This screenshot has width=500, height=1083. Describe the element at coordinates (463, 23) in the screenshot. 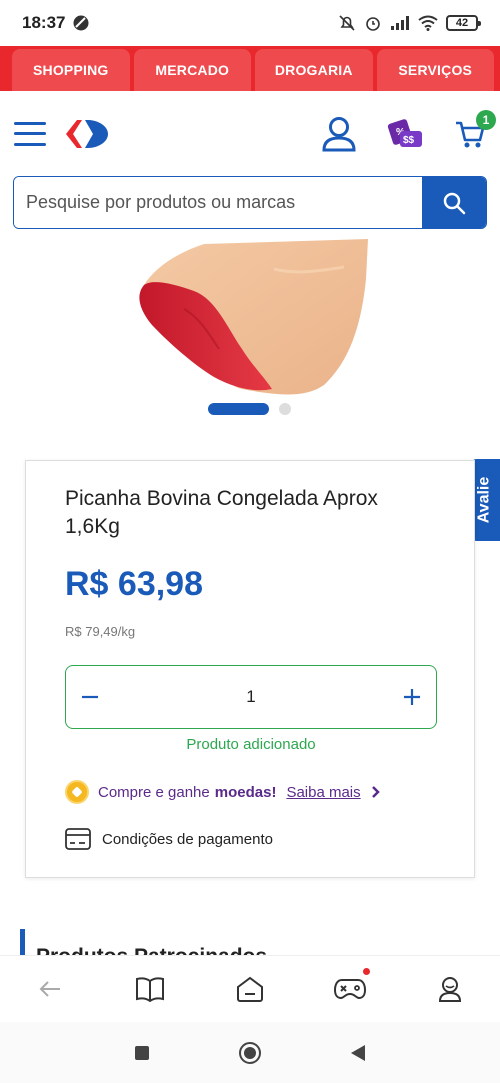

I see `battery-icon: 42` at that location.